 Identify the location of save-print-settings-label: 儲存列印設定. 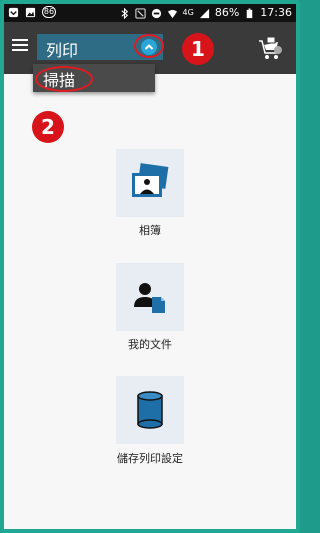
(150, 458).